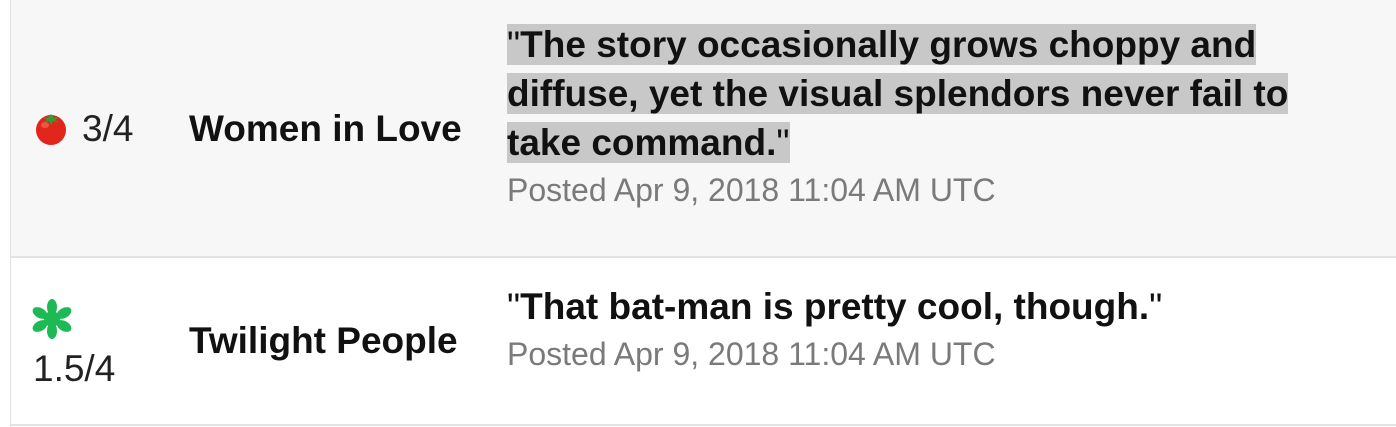  What do you see at coordinates (323, 341) in the screenshot?
I see `movie-title-link: Twilight People` at bounding box center [323, 341].